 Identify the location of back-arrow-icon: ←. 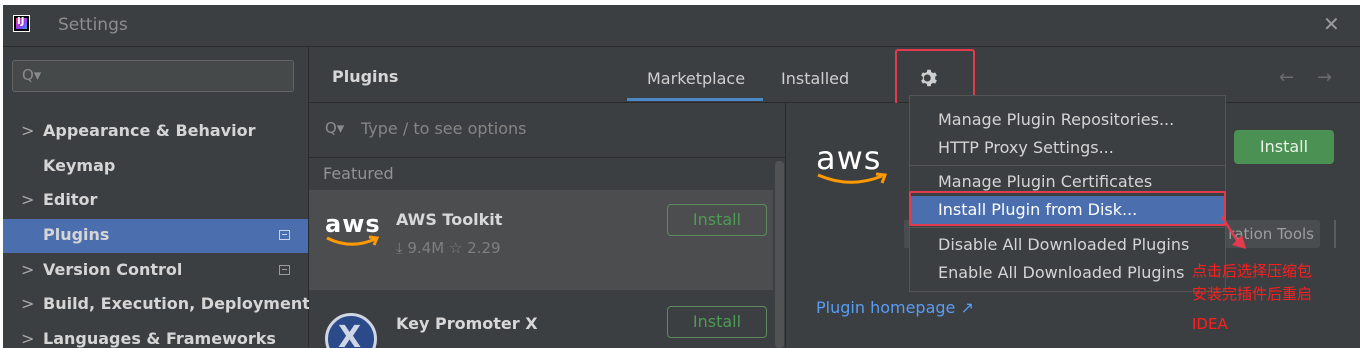
(1286, 77).